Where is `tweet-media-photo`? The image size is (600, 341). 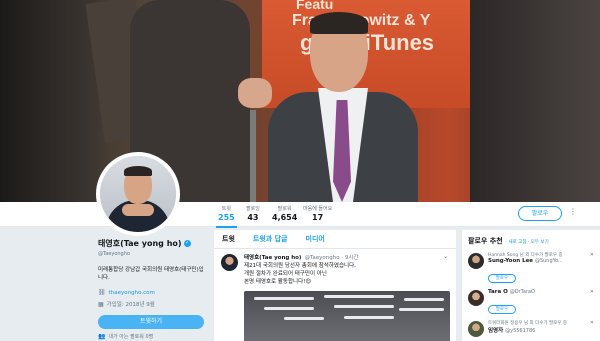
tweet-media-photo is located at coordinates (347, 316).